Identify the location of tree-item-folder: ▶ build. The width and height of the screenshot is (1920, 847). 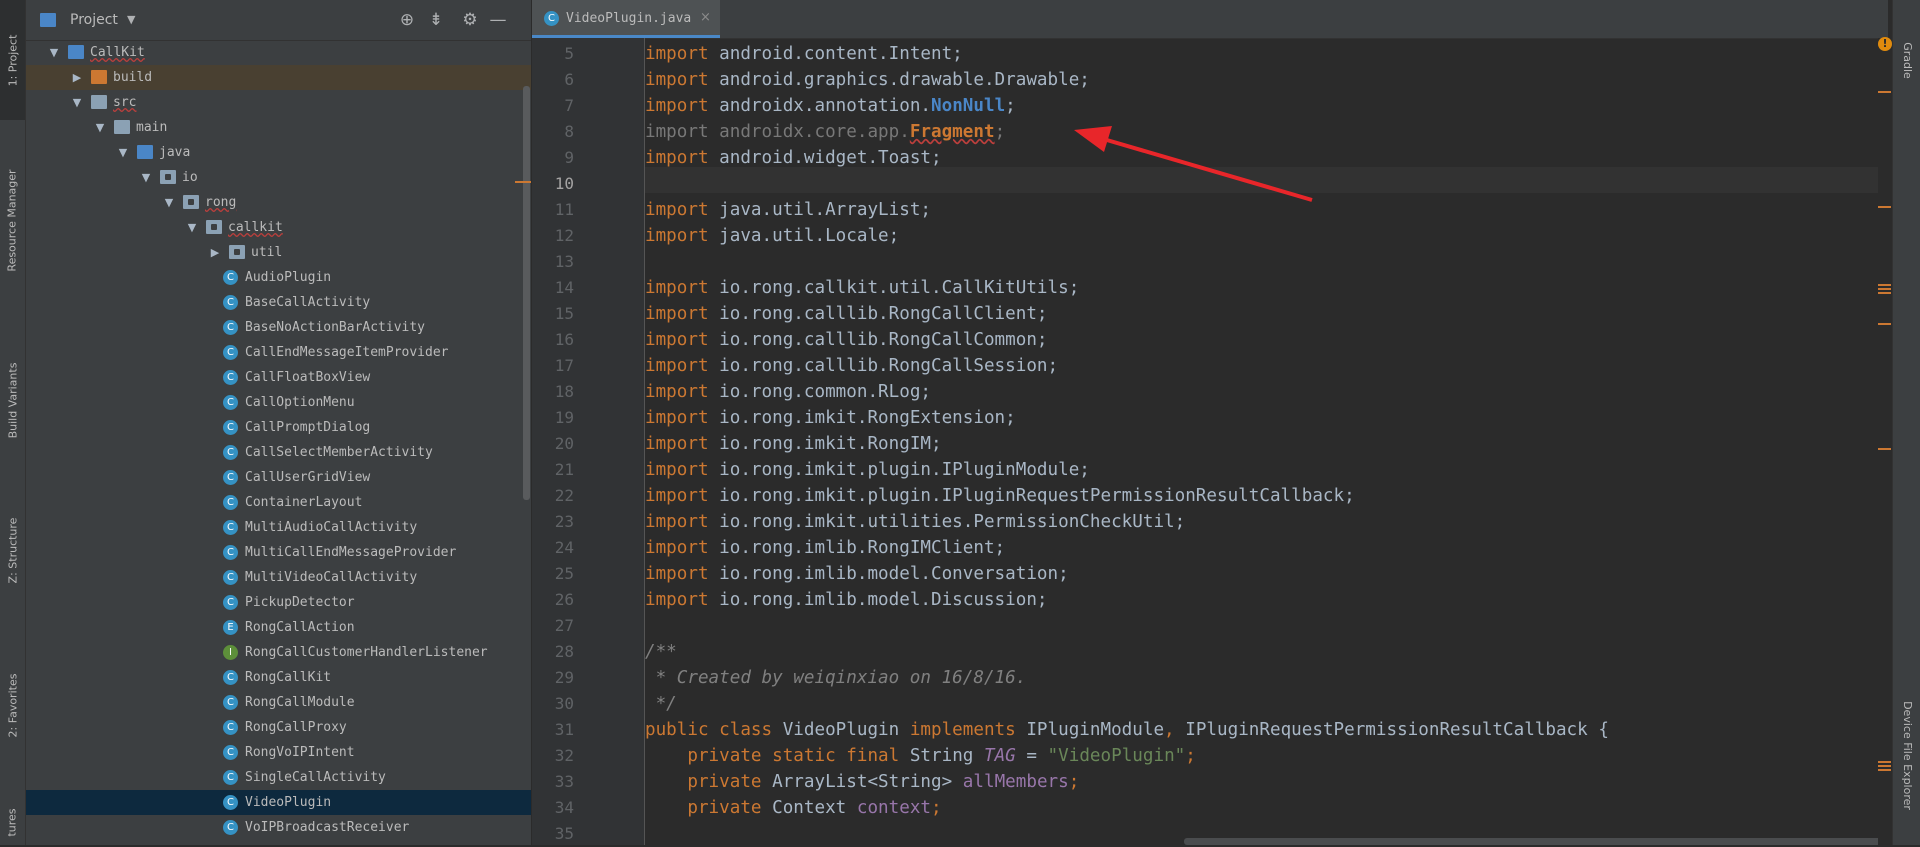
(278, 77).